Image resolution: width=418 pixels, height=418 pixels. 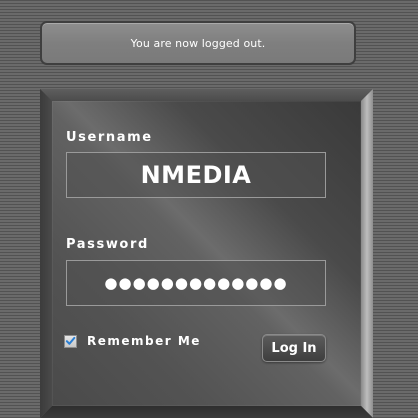 What do you see at coordinates (196, 175) in the screenshot?
I see `username-field: NMEDIA` at bounding box center [196, 175].